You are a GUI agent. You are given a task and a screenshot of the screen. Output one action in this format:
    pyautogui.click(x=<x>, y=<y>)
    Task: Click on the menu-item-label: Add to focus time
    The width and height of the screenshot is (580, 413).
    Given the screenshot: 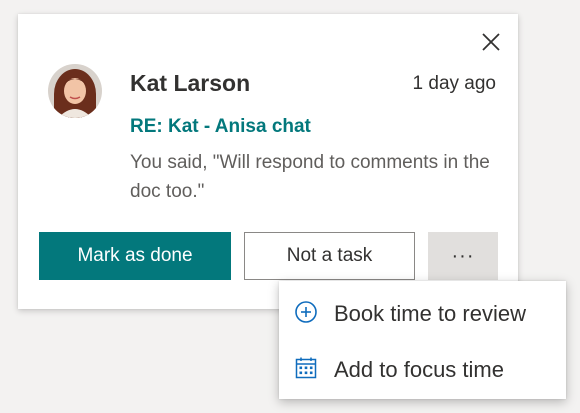 What is the action you would take?
    pyautogui.click(x=419, y=369)
    